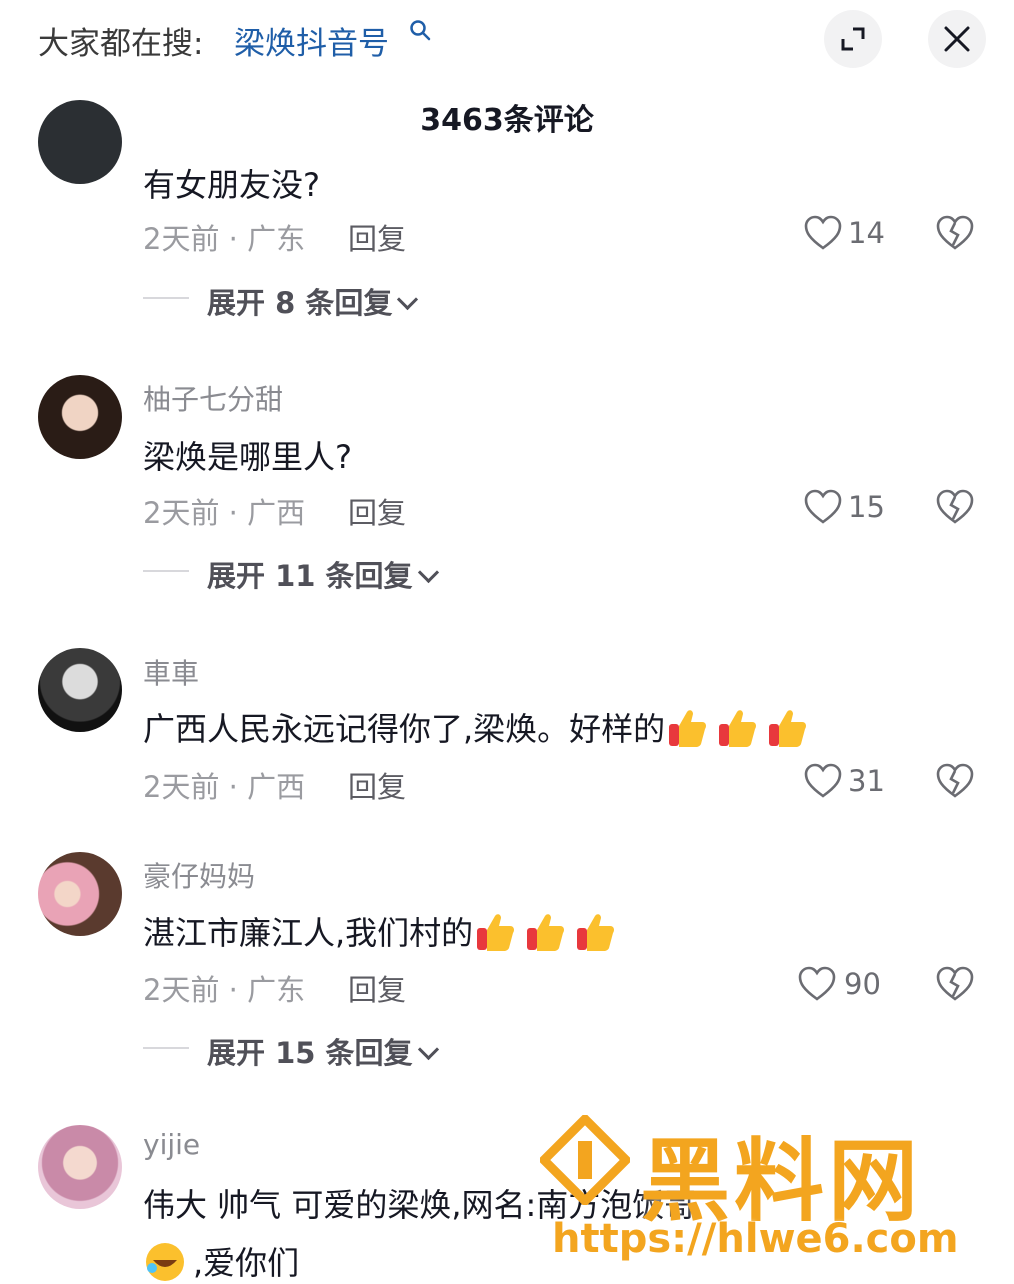  I want to click on search-icon, so click(421, 31).